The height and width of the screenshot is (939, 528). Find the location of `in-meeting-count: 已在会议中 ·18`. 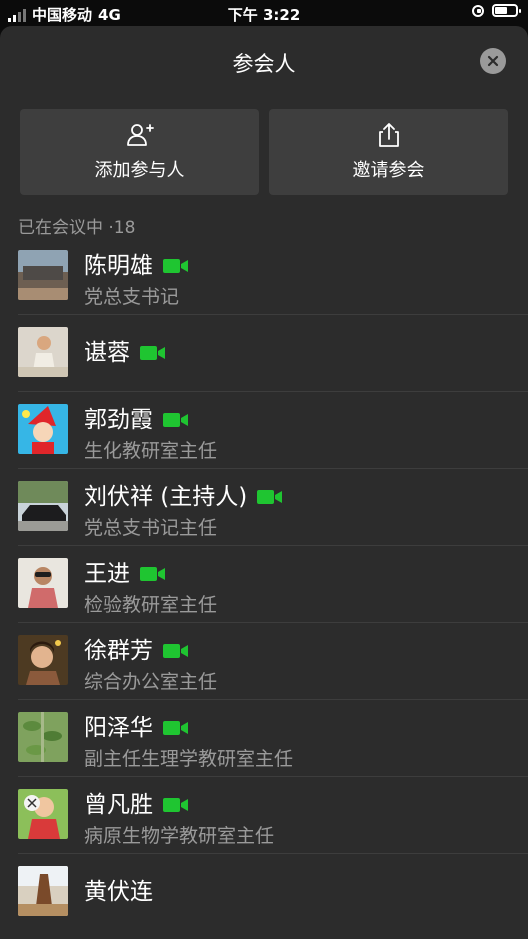

in-meeting-count: 已在会议中 ·18 is located at coordinates (77, 228).